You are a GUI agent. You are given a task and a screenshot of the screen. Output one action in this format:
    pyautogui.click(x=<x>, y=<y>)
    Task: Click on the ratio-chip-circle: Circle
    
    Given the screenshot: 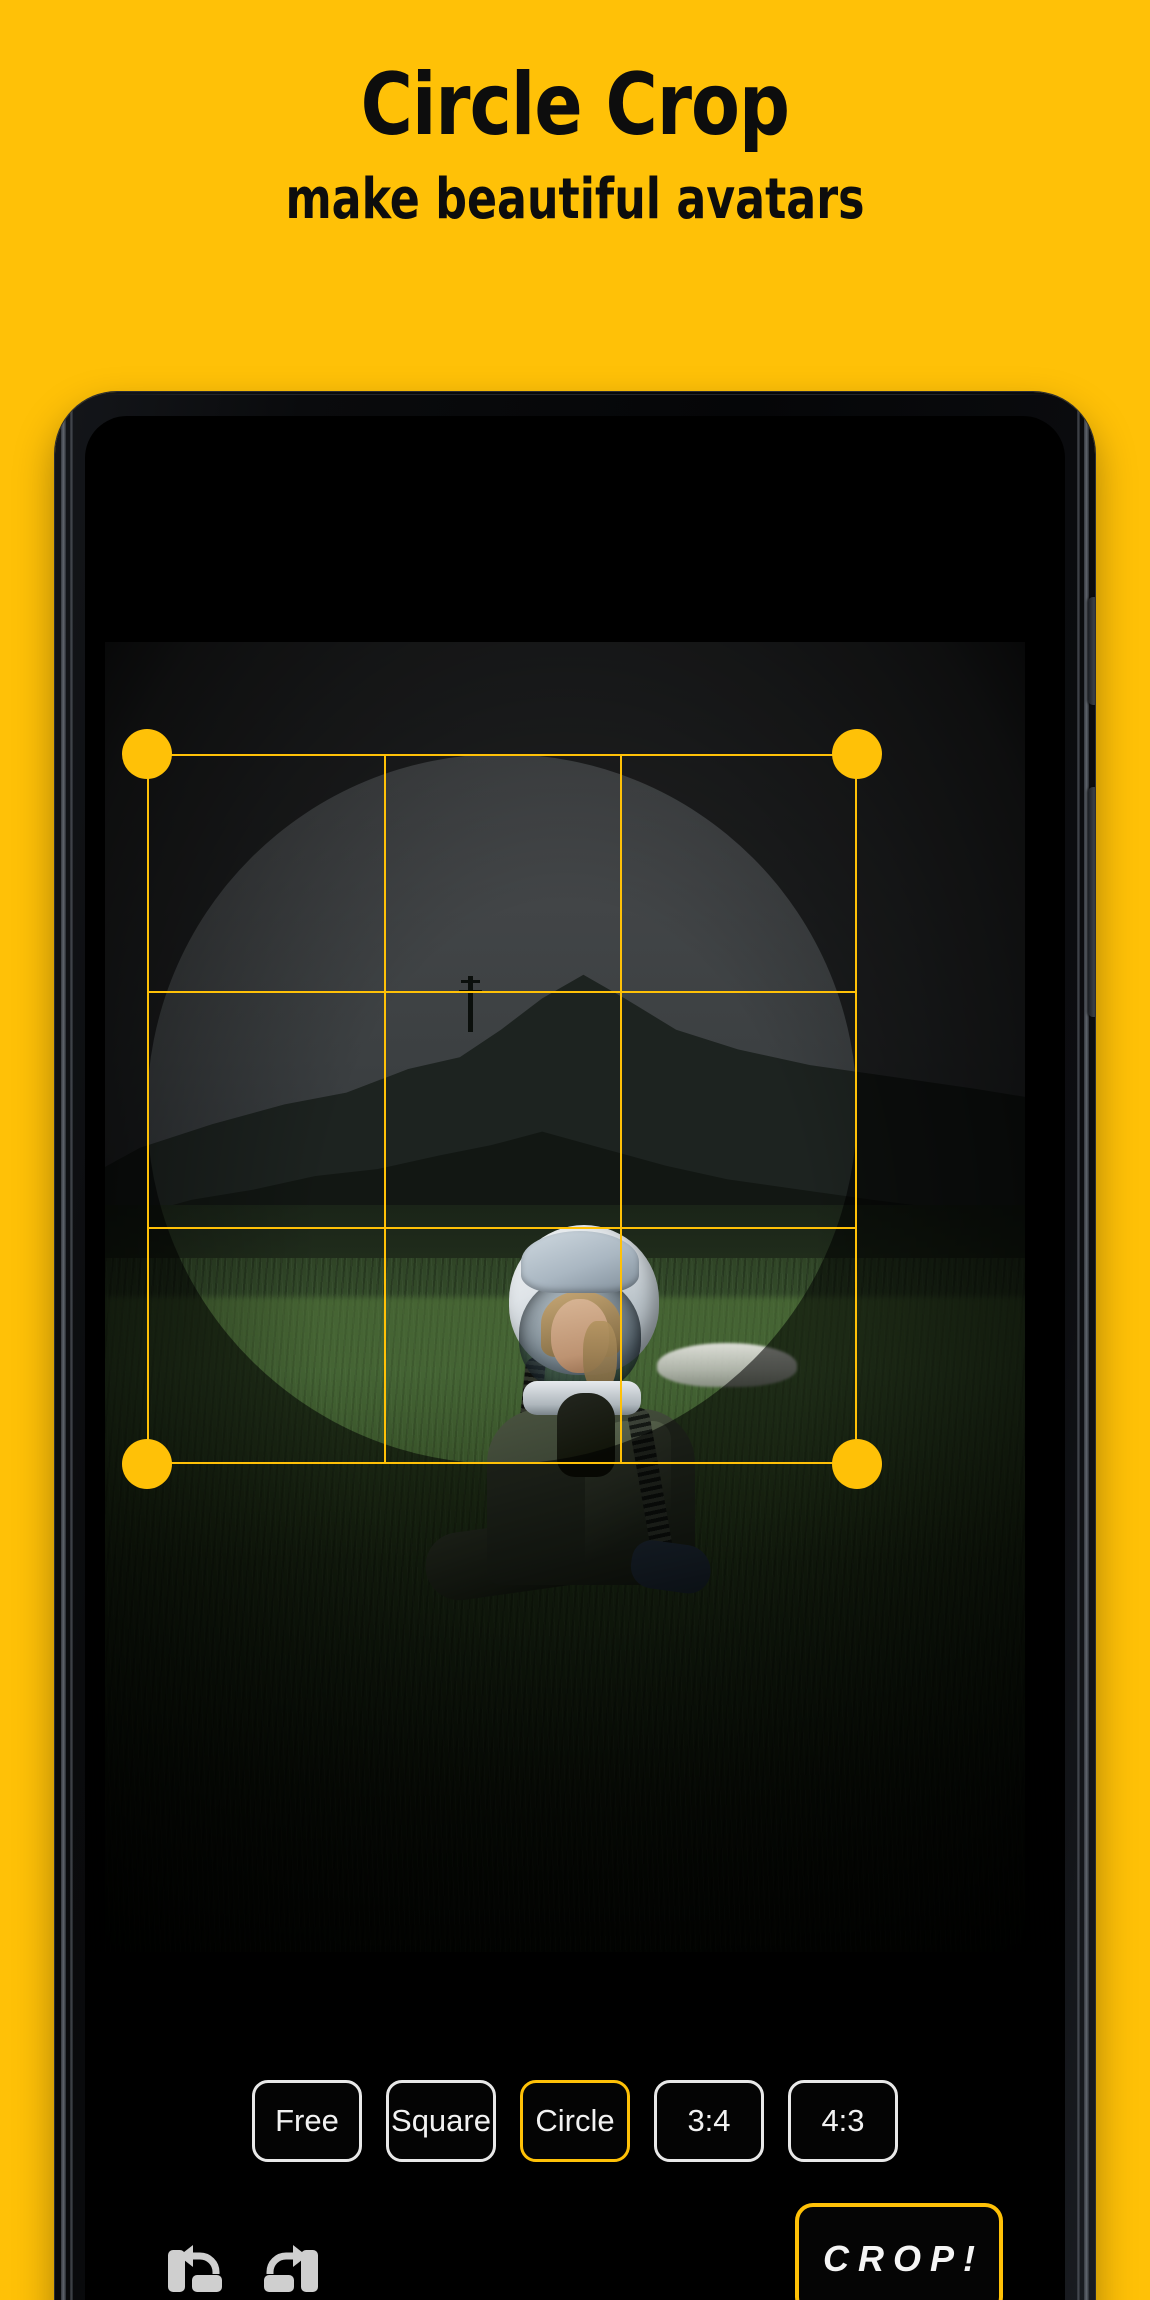 What is the action you would take?
    pyautogui.click(x=575, y=2121)
    